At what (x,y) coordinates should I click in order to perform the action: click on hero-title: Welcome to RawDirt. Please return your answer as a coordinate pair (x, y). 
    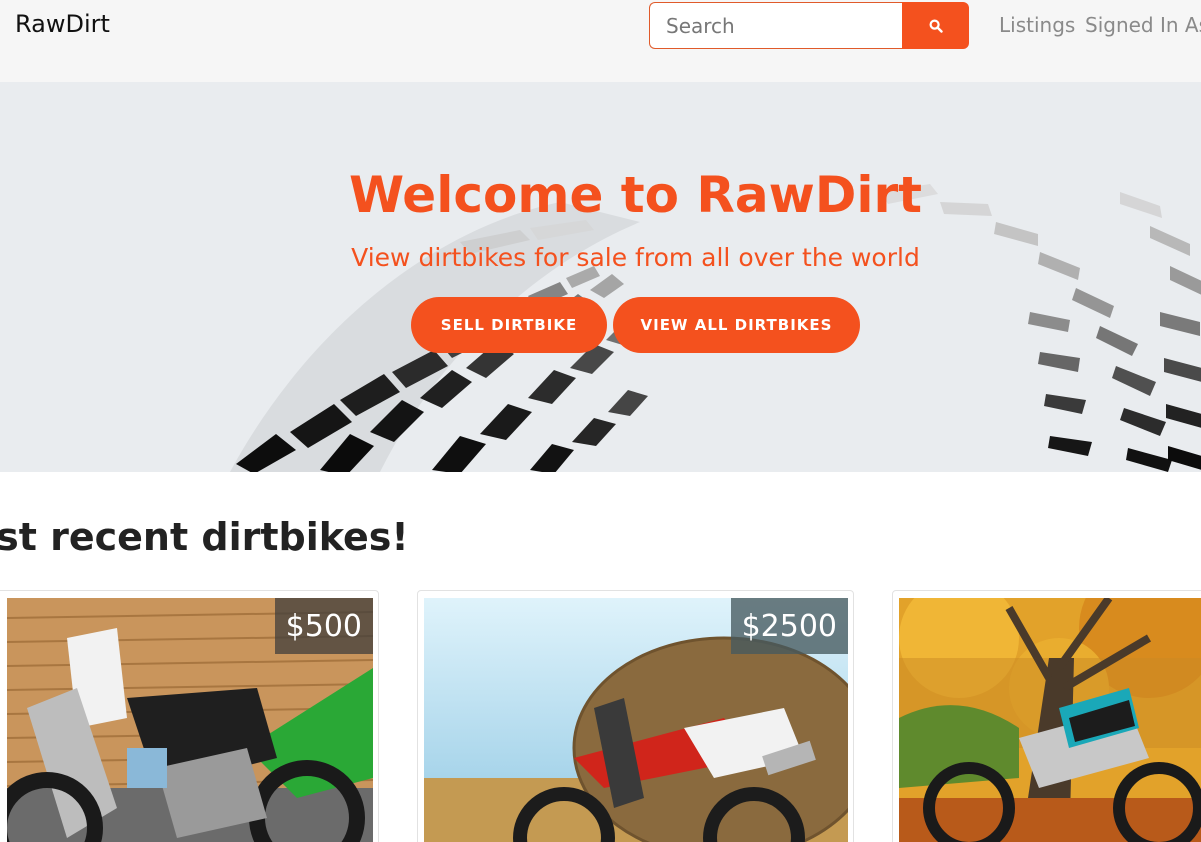
    Looking at the image, I should click on (635, 195).